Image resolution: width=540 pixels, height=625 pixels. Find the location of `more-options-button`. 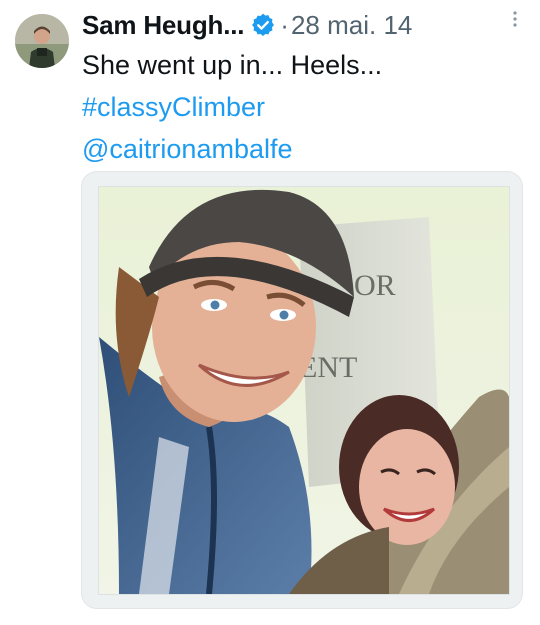

more-options-button is located at coordinates (515, 19).